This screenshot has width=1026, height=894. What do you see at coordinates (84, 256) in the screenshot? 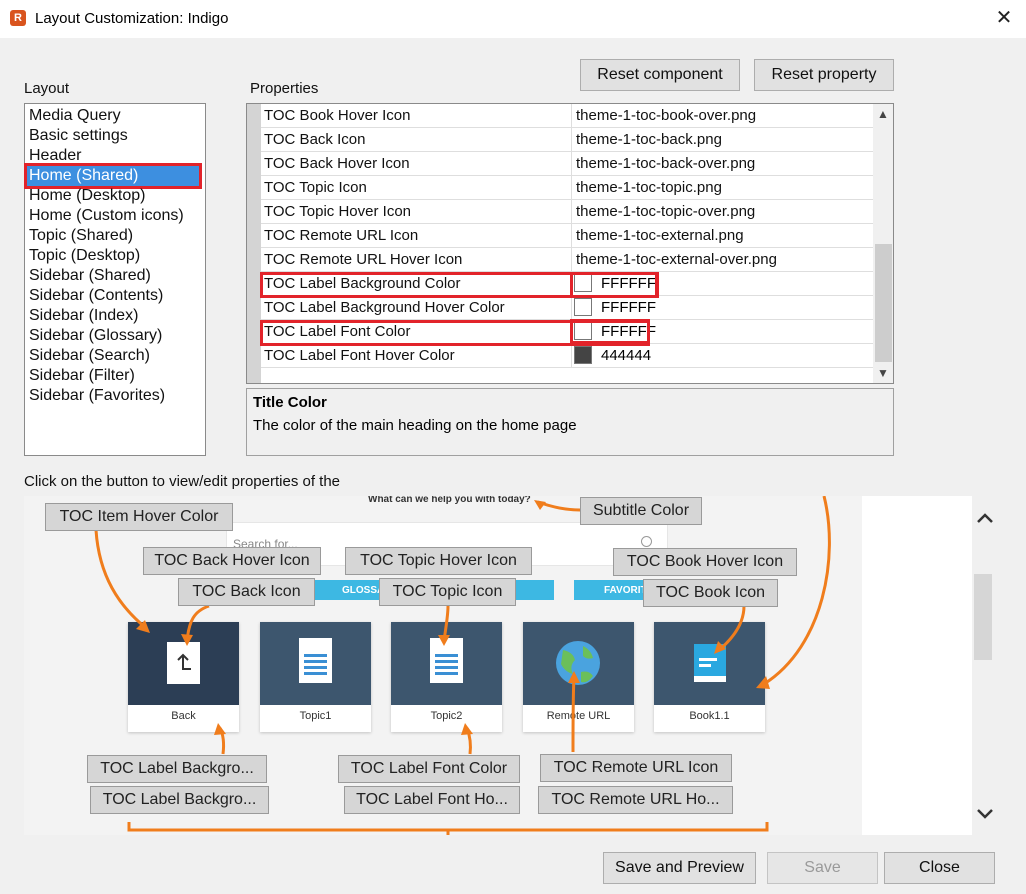
I see `layout-item-topic-desktop: Topic (Desktop)` at bounding box center [84, 256].